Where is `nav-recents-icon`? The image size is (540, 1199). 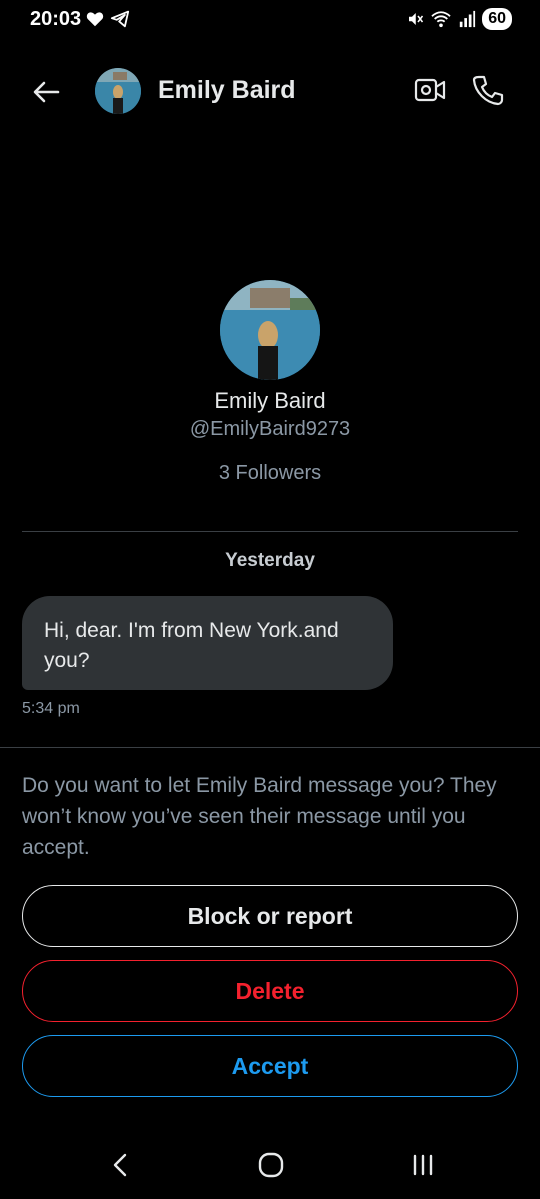 nav-recents-icon is located at coordinates (423, 1165).